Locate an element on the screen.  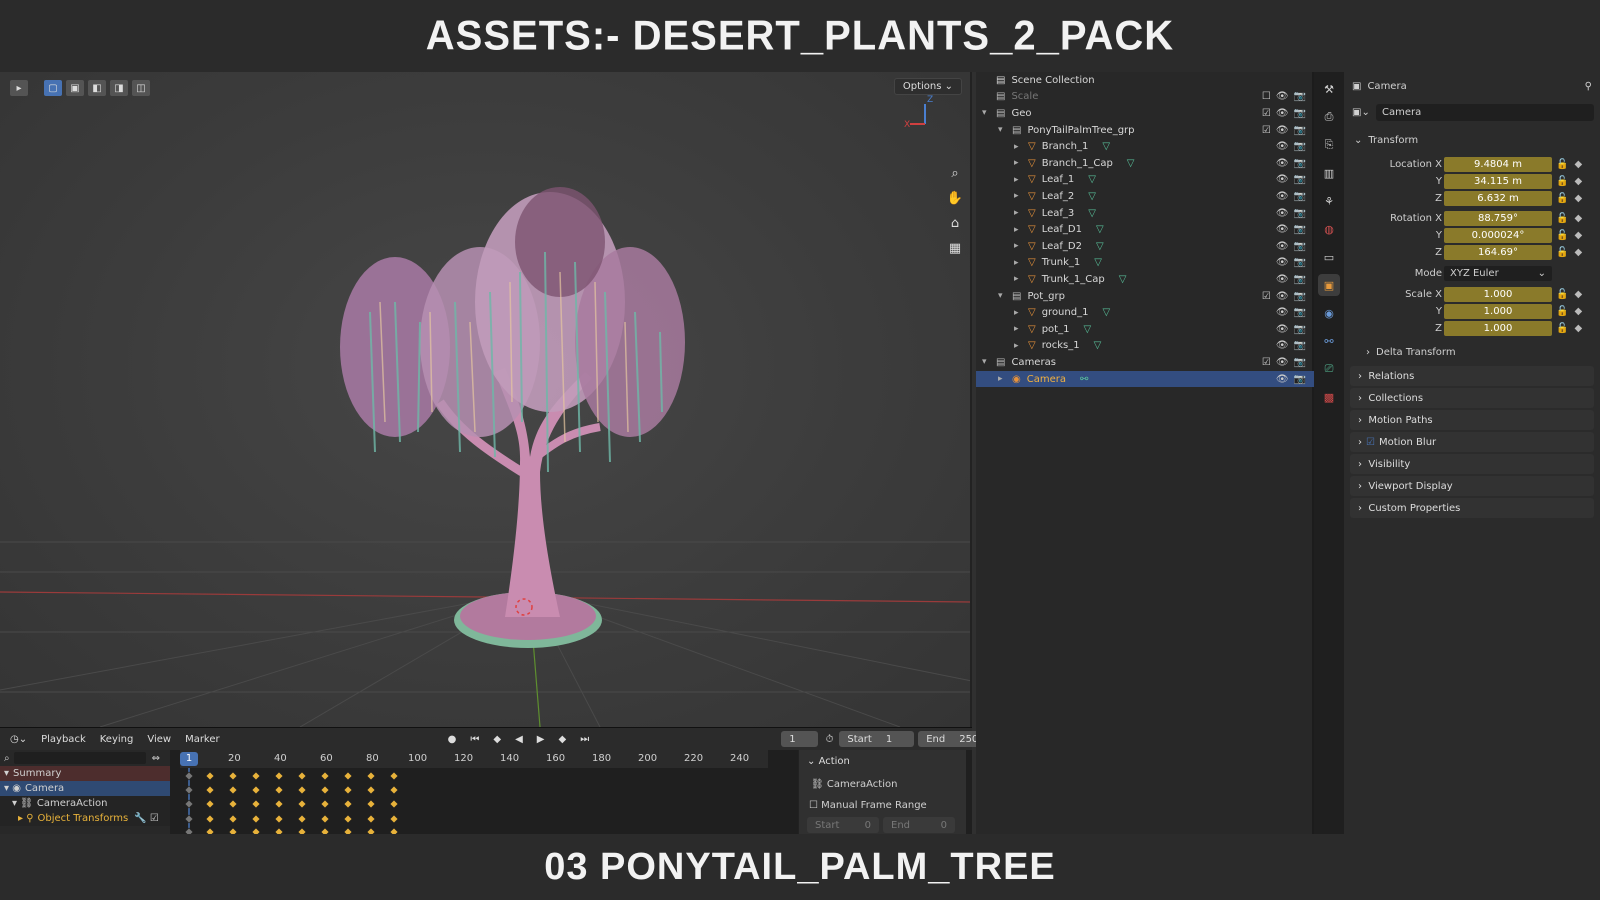
outliner-row: ▾ ▤ Cameras ☑ 👁 📷 is located at coordinates (1145, 362).